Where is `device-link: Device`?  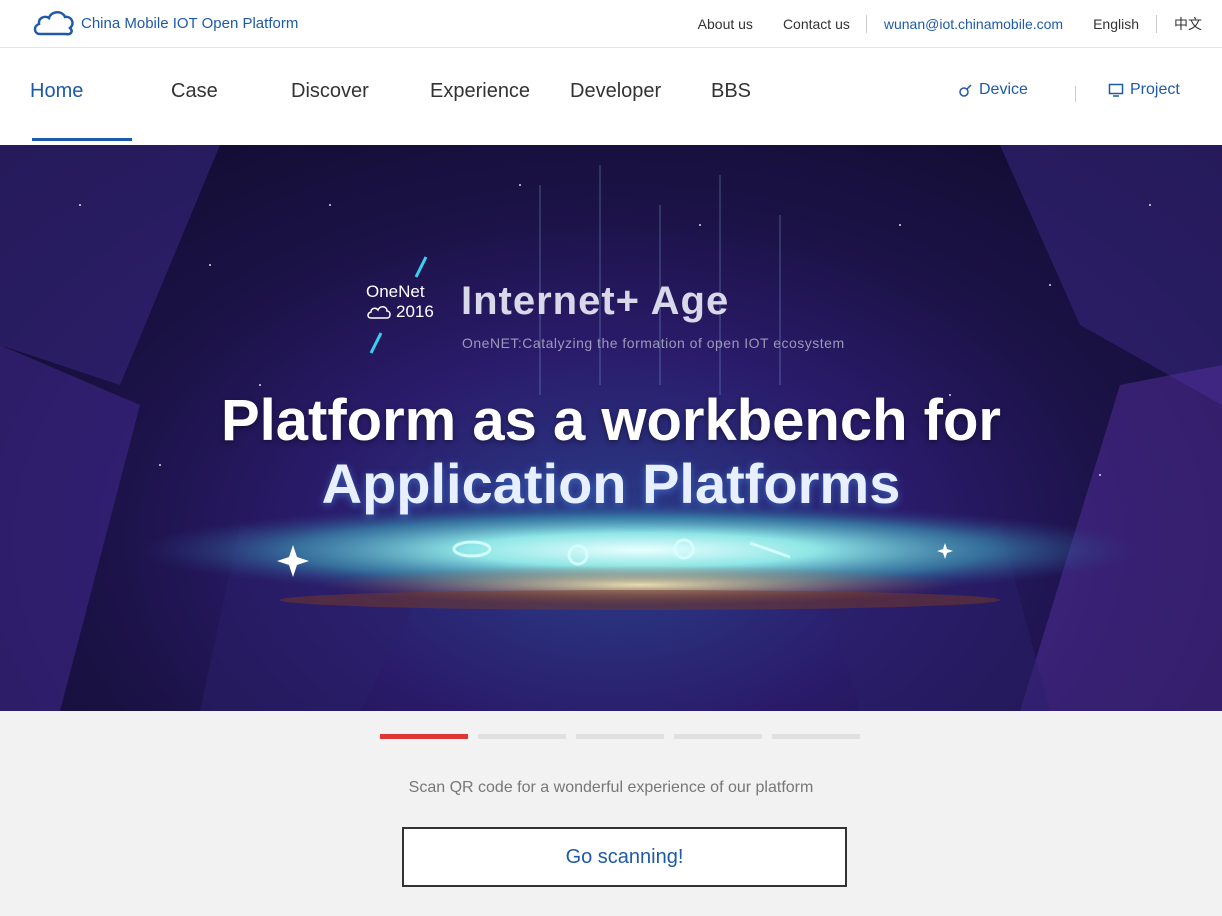 device-link: Device is located at coordinates (992, 90).